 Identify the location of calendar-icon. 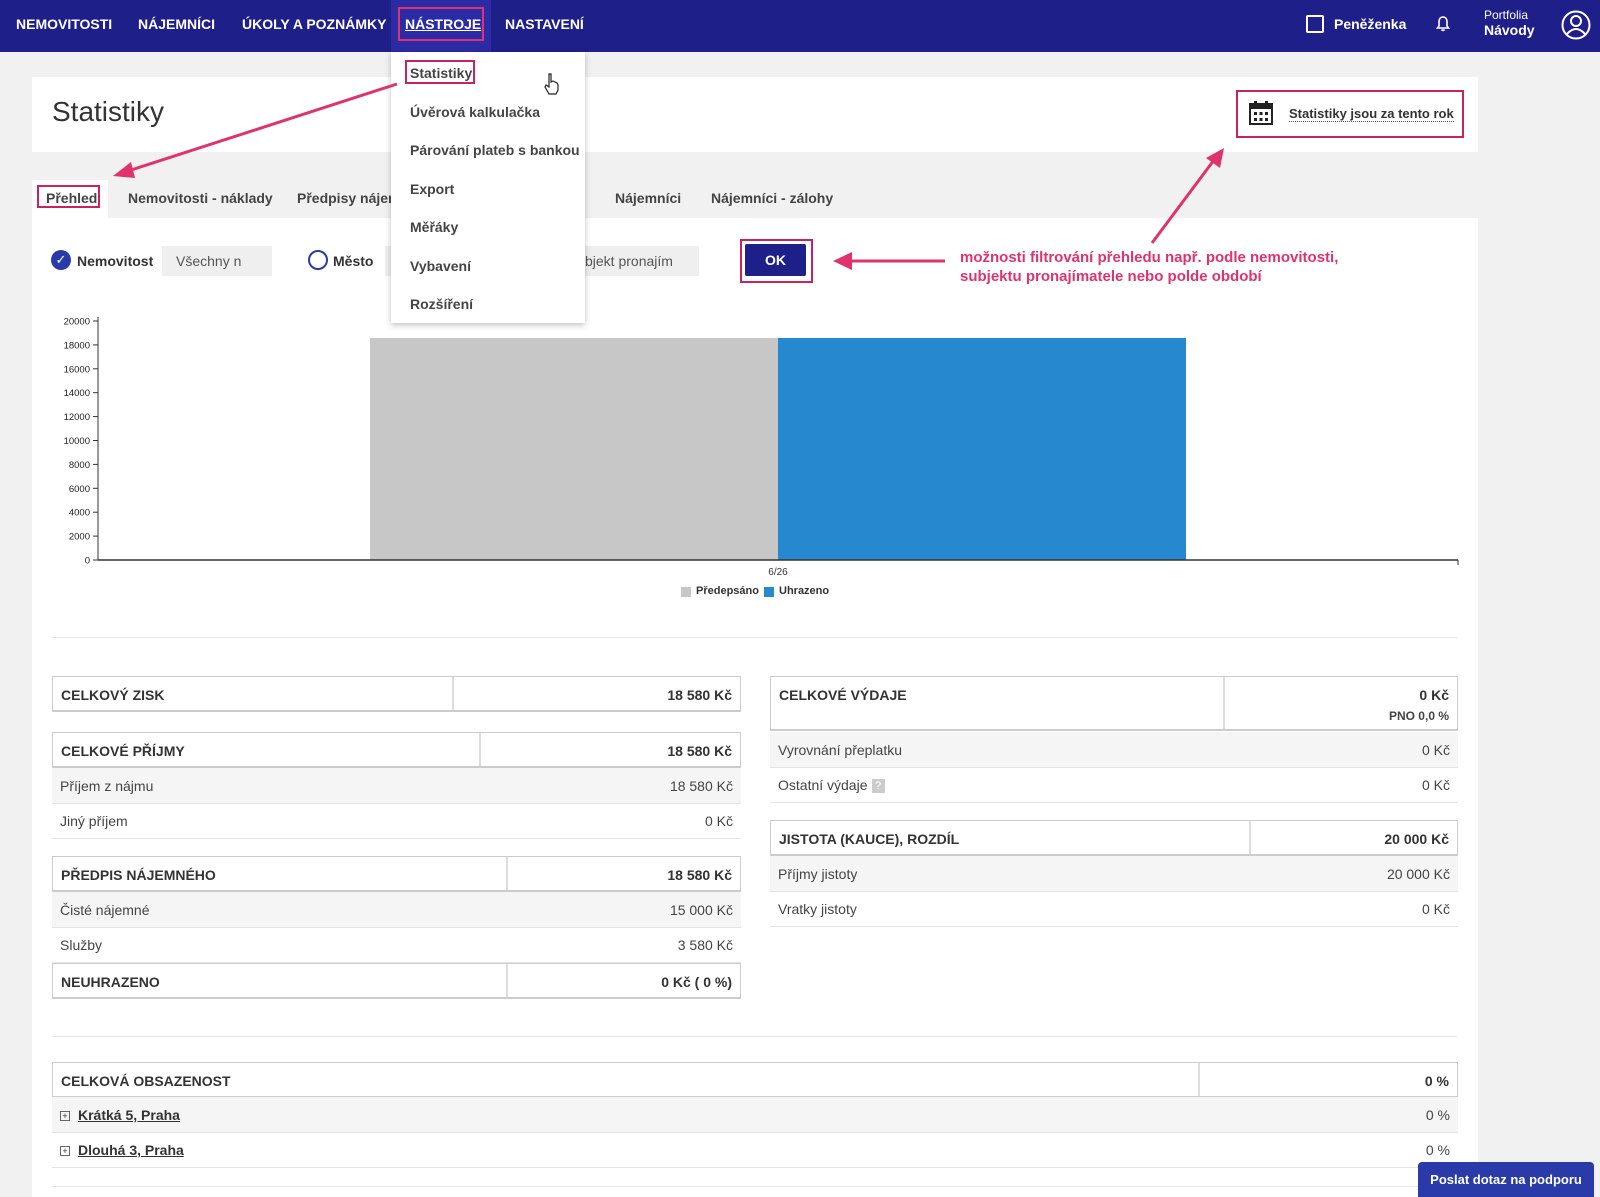
(1261, 113).